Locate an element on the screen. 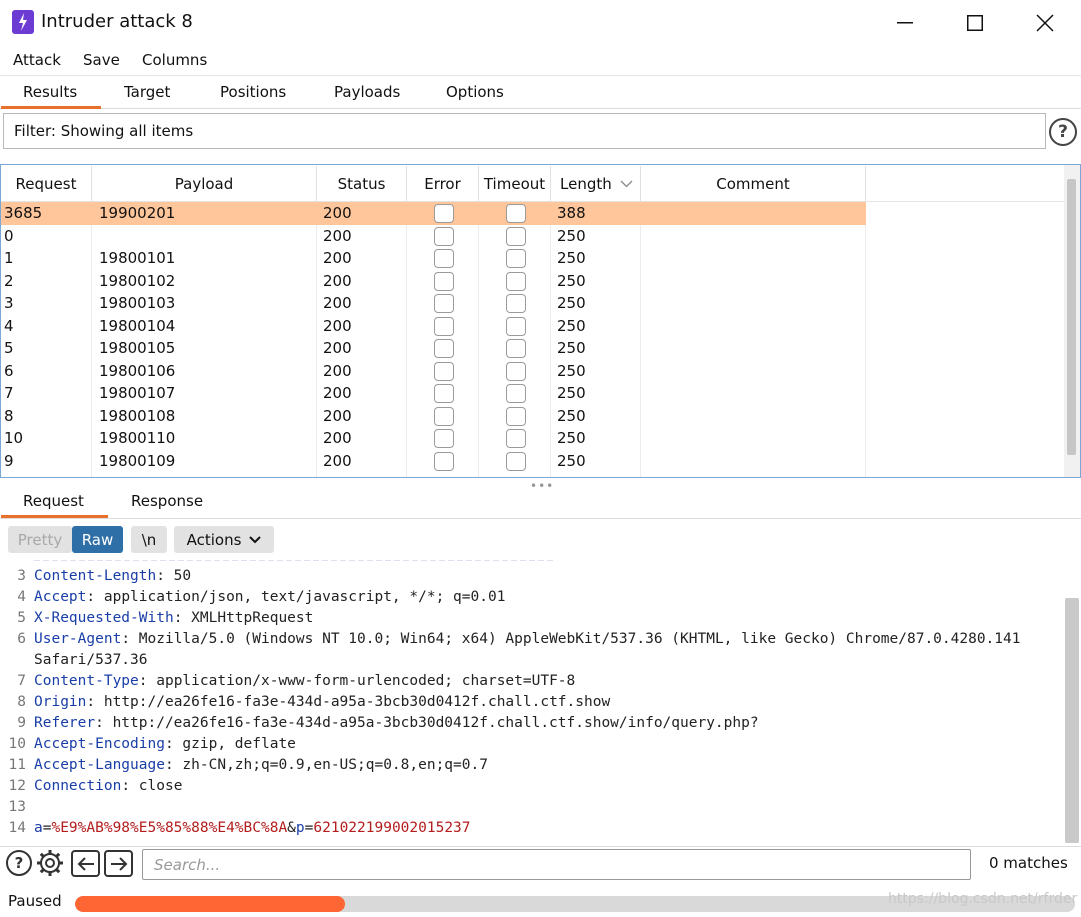  close-button is located at coordinates (1045, 22).